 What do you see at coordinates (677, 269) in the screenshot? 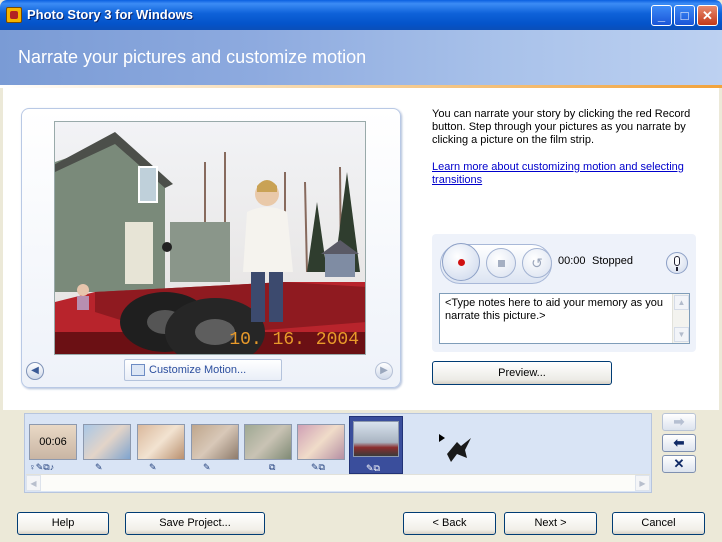
I see `microphone-stand` at bounding box center [677, 269].